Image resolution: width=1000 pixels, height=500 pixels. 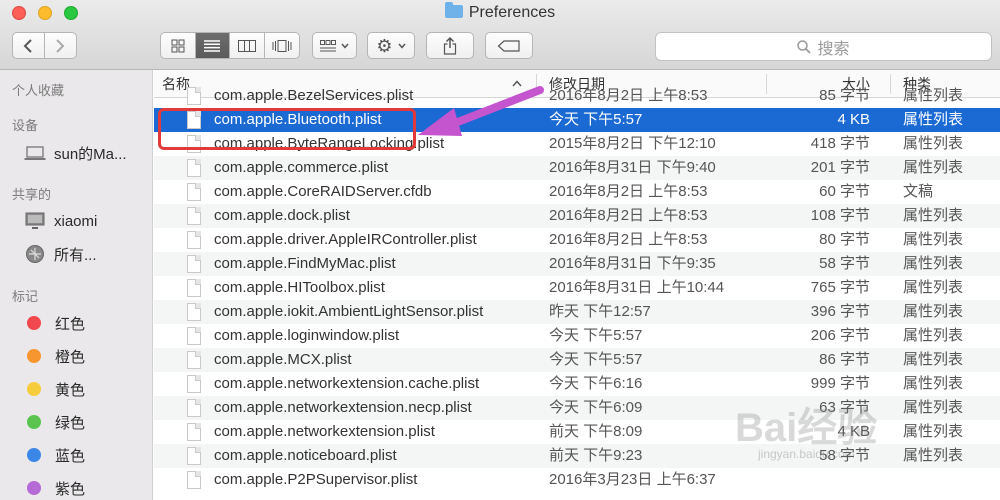 What do you see at coordinates (70, 390) in the screenshot?
I see `sidebar-item-label: 黄色` at bounding box center [70, 390].